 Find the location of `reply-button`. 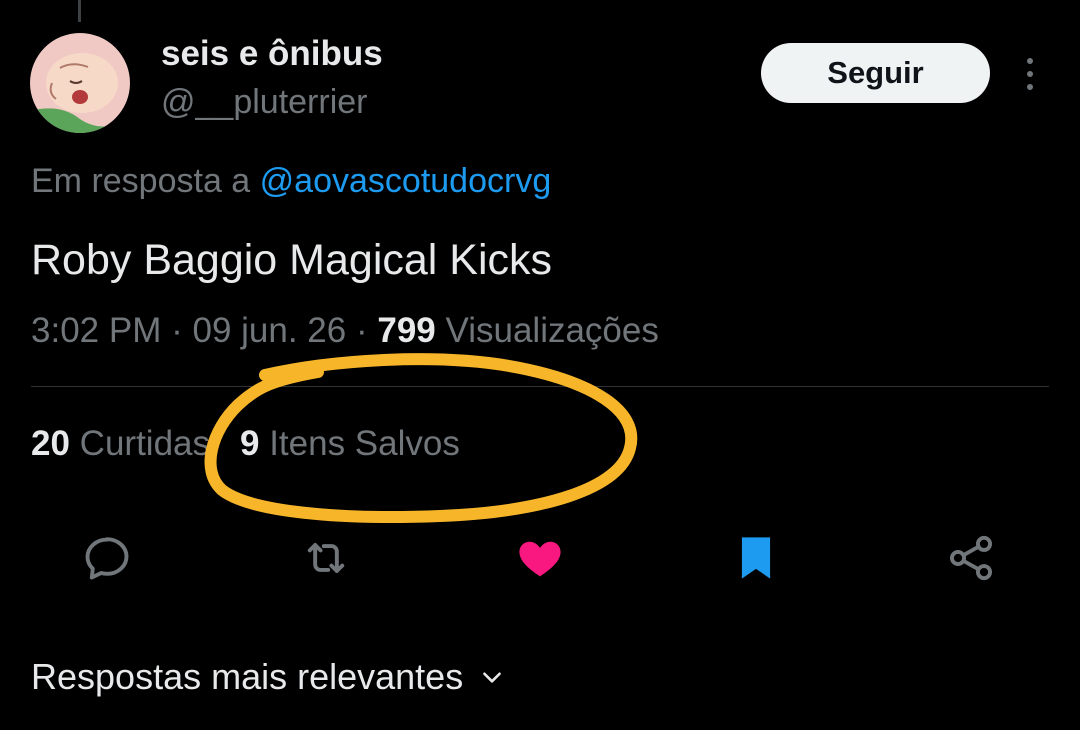

reply-button is located at coordinates (107, 558).